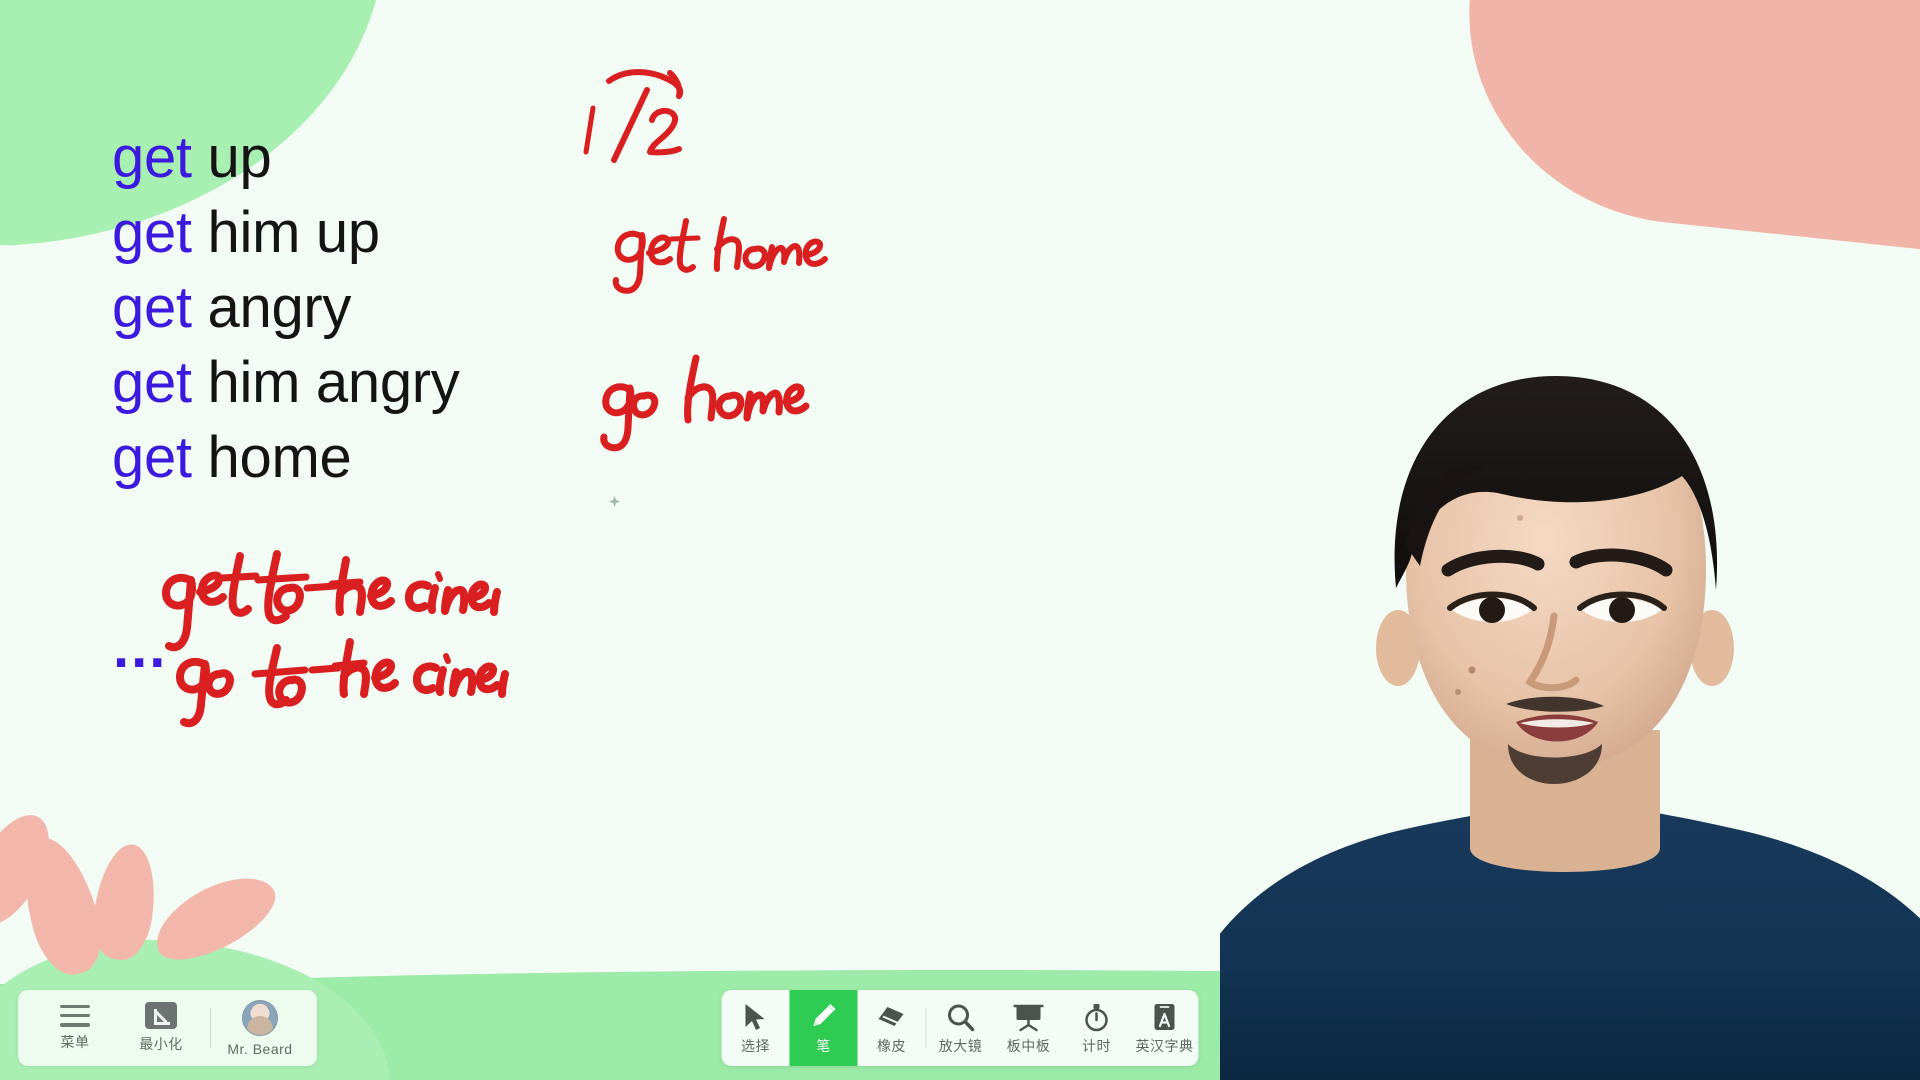 The height and width of the screenshot is (1080, 1920). I want to click on menu-label: 菜单, so click(75, 1041).